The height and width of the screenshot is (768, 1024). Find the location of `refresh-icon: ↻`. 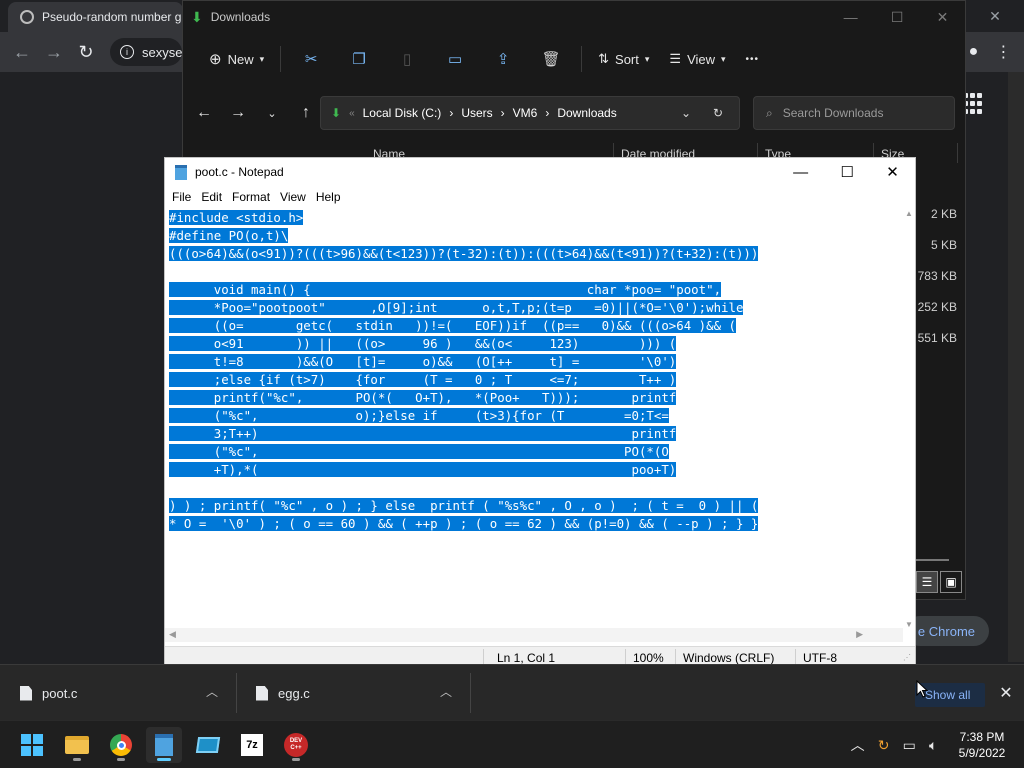

refresh-icon: ↻ is located at coordinates (718, 113).